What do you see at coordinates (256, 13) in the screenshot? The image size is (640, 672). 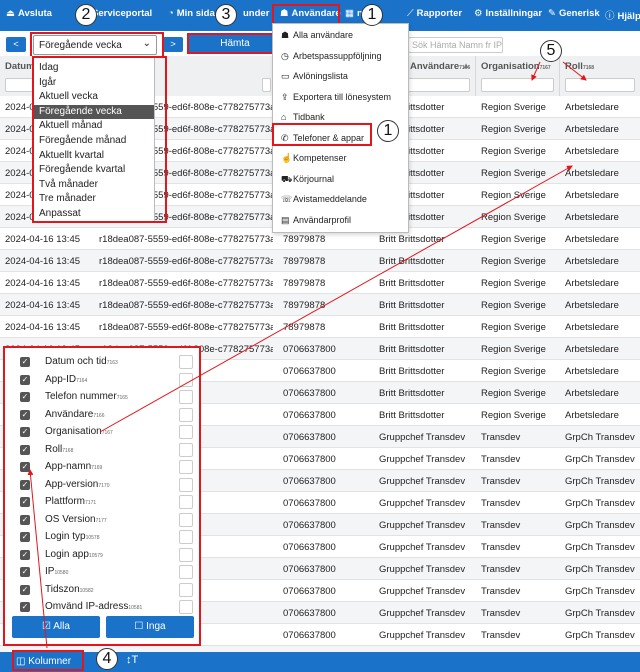 I see `nav-partial-under: under` at bounding box center [256, 13].